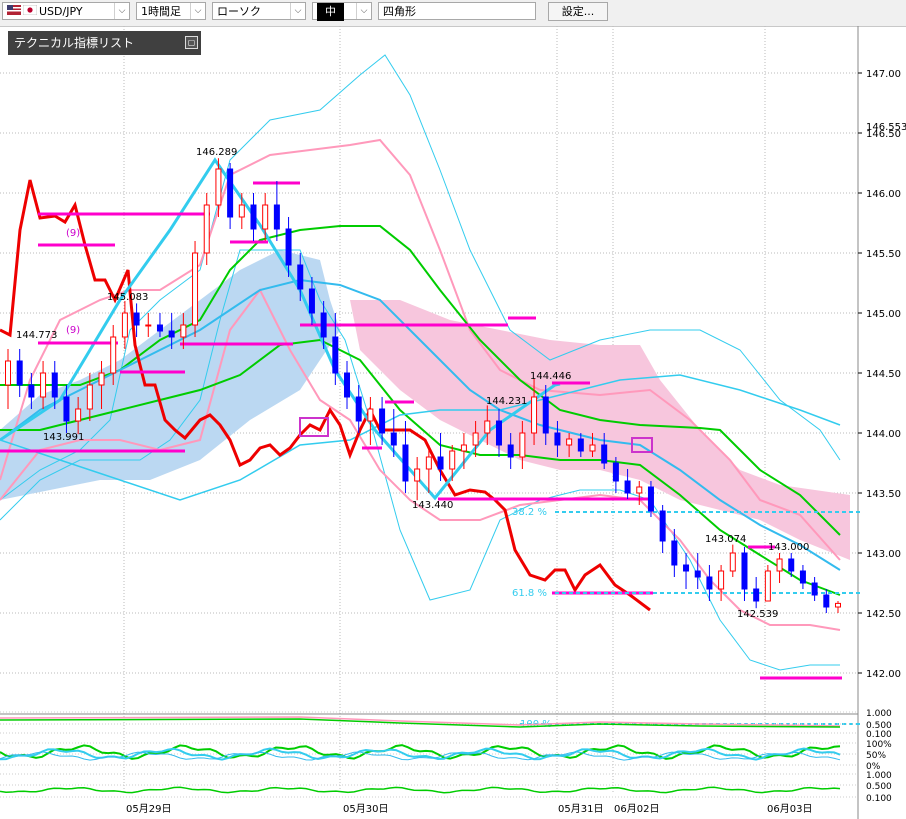 This screenshot has height=819, width=906. I want to click on line-width-label: 中, so click(330, 12).